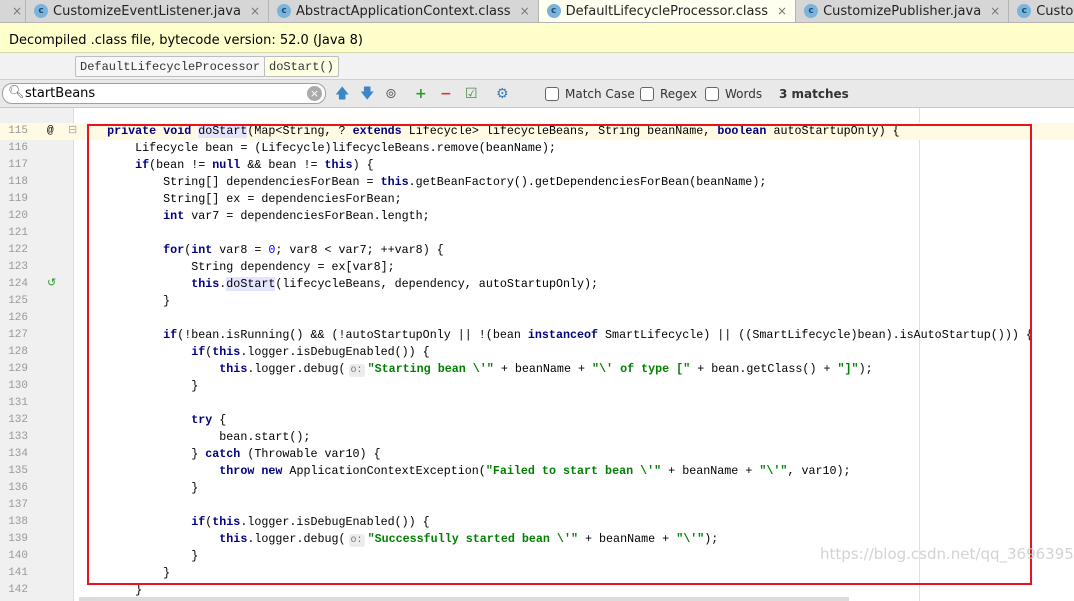 This screenshot has width=1074, height=601. What do you see at coordinates (18, 318) in the screenshot?
I see `line-number: 126` at bounding box center [18, 318].